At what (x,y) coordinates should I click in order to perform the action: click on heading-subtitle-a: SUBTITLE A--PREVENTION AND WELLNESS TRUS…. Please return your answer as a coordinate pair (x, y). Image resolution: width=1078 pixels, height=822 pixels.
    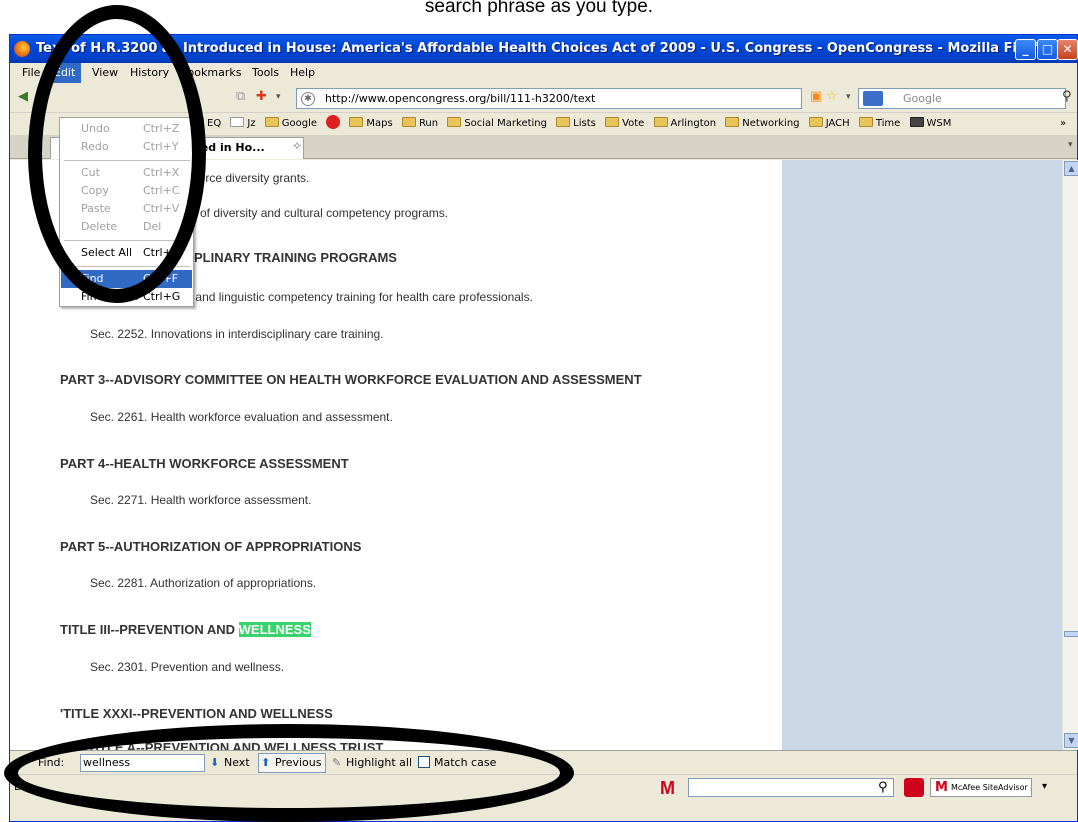
    Looking at the image, I should click on (222, 745).